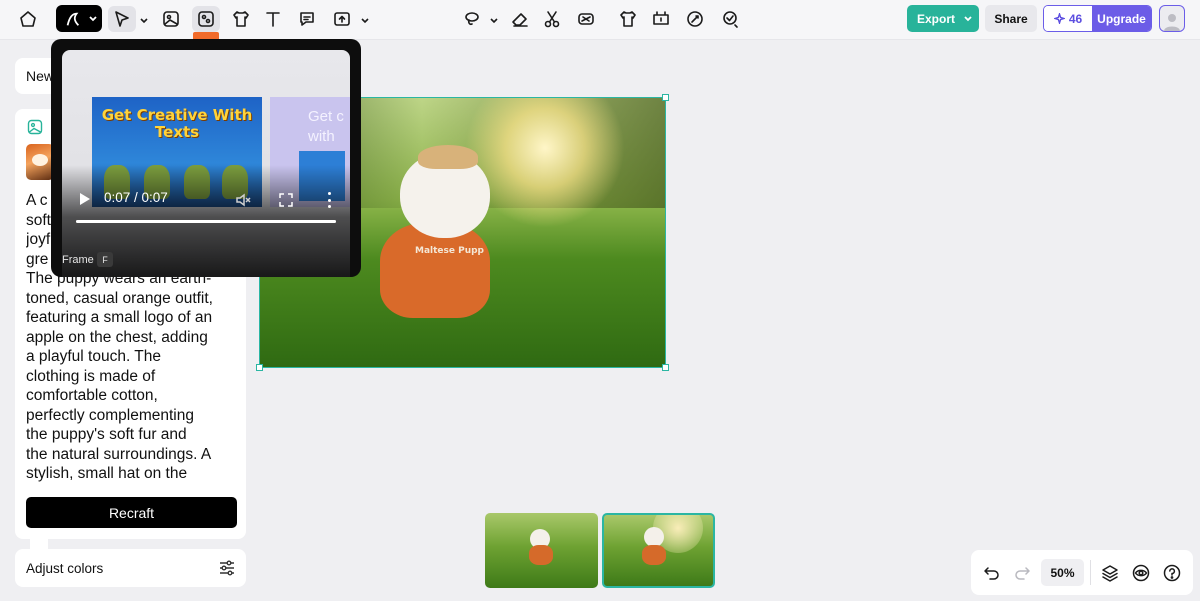 The height and width of the screenshot is (601, 1200). What do you see at coordinates (661, 19) in the screenshot?
I see `scale-tool-icon` at bounding box center [661, 19].